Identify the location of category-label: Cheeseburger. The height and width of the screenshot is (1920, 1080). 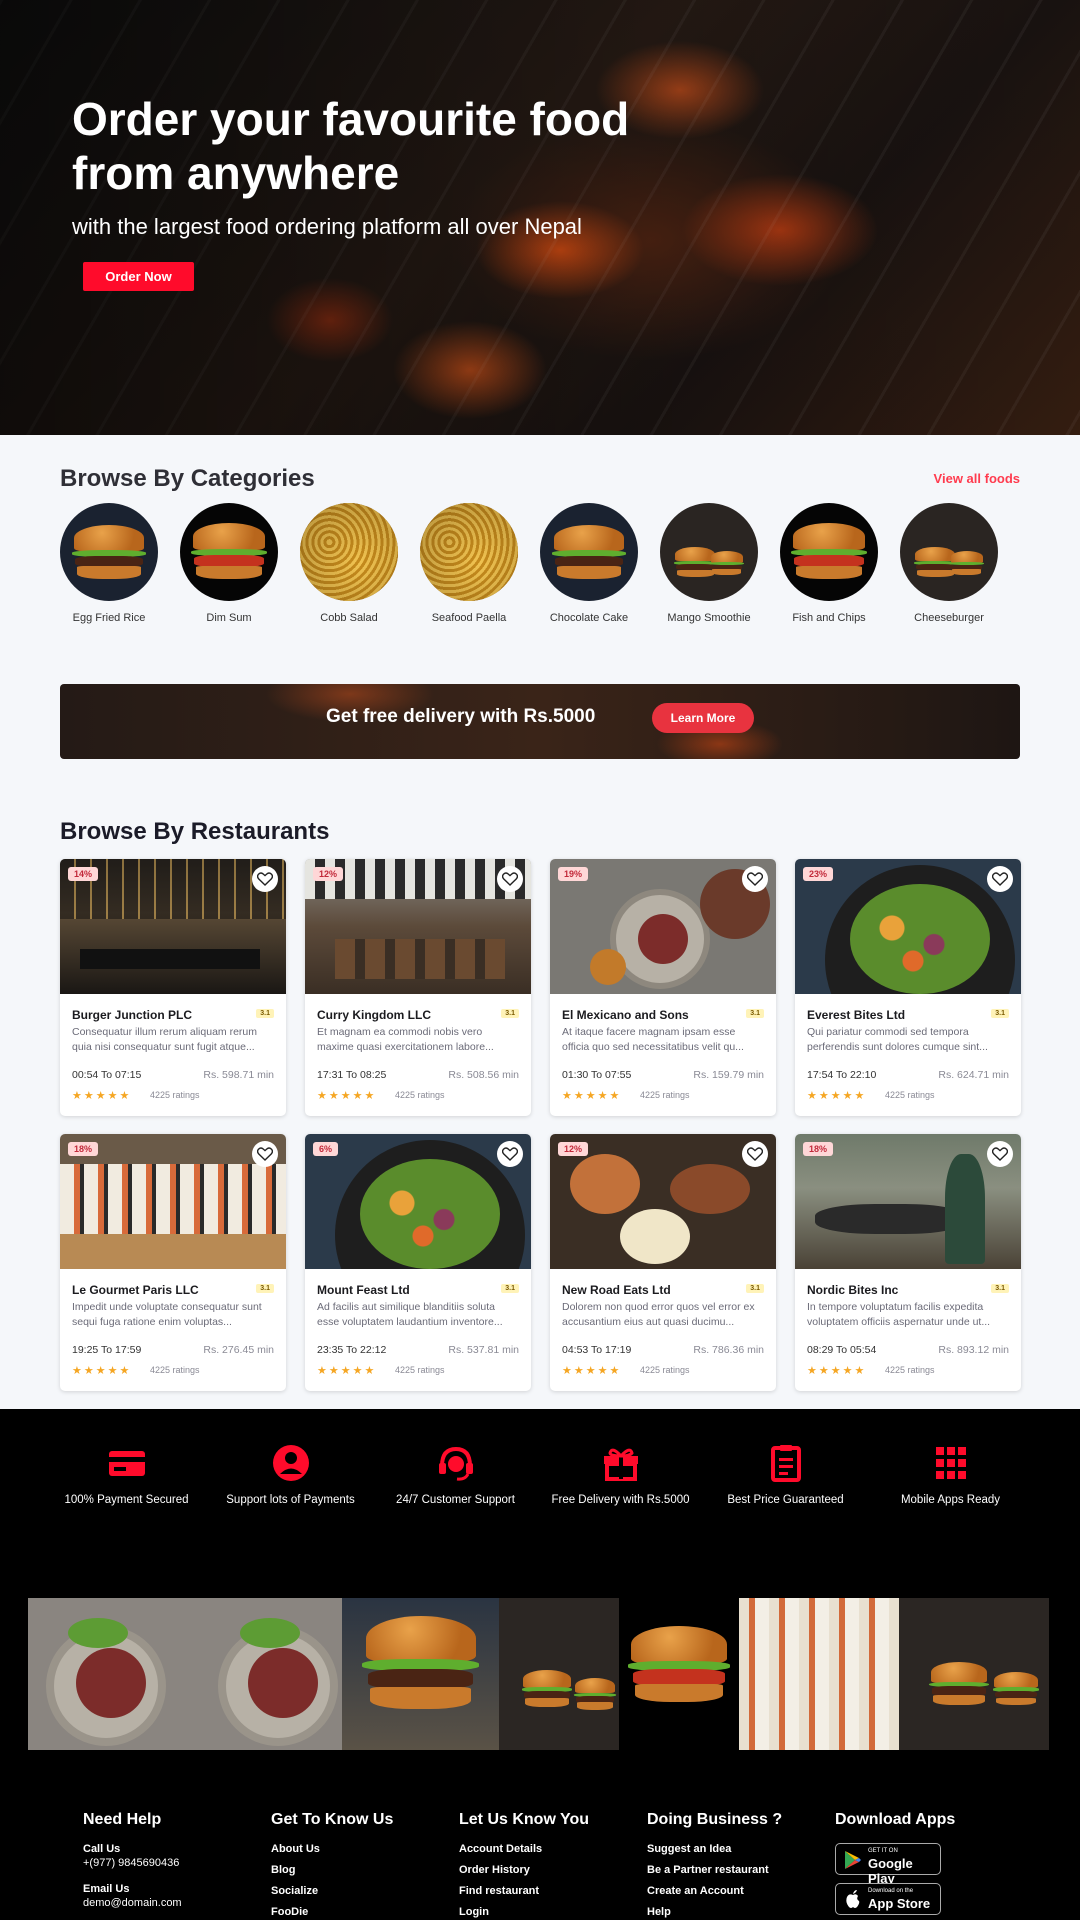
(949, 618).